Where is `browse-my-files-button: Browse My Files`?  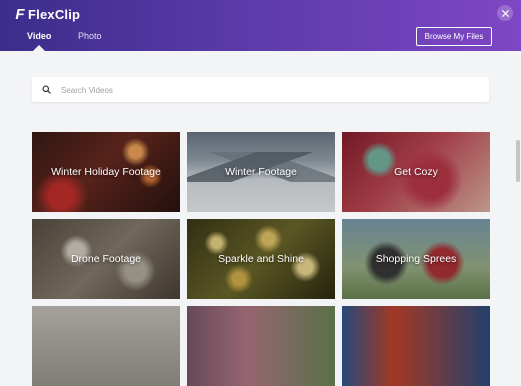
browse-my-files-button: Browse My Files is located at coordinates (454, 36).